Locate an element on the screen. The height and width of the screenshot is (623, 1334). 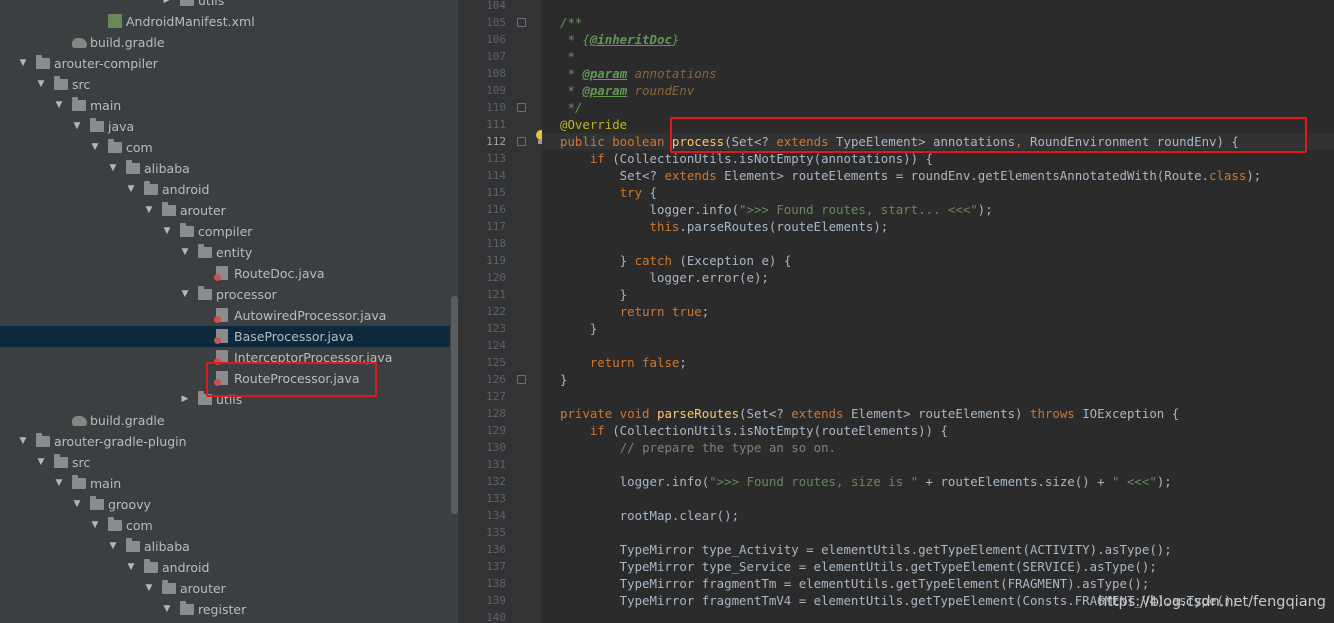
line-number: 130 is located at coordinates (496, 447).